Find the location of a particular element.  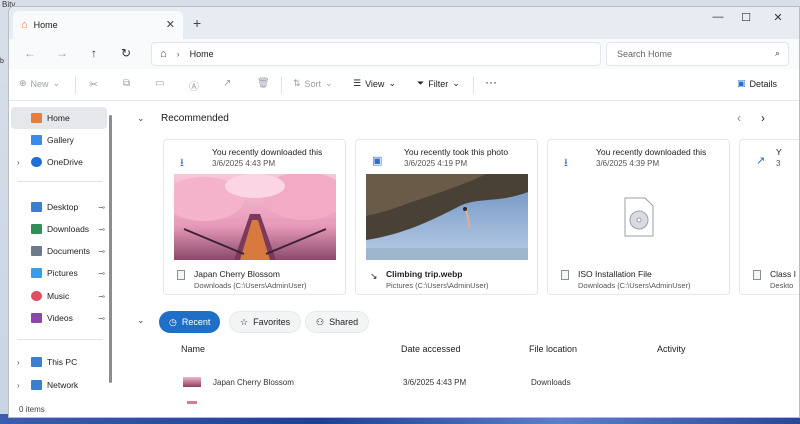

download-icon is located at coordinates (36, 229).